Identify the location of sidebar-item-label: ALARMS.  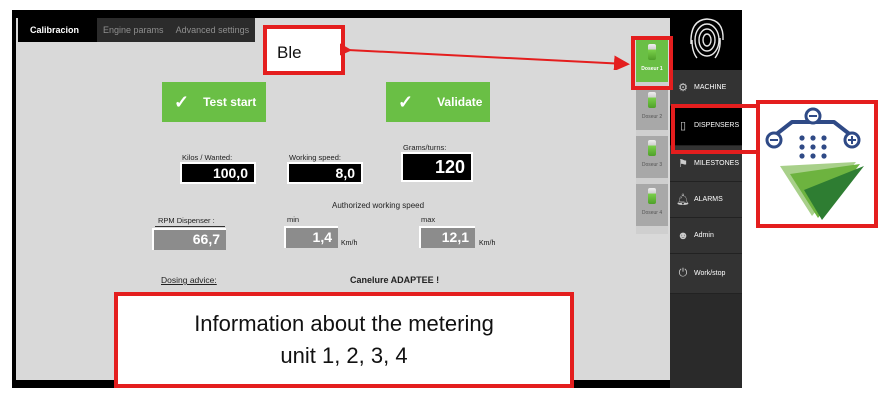
(708, 199).